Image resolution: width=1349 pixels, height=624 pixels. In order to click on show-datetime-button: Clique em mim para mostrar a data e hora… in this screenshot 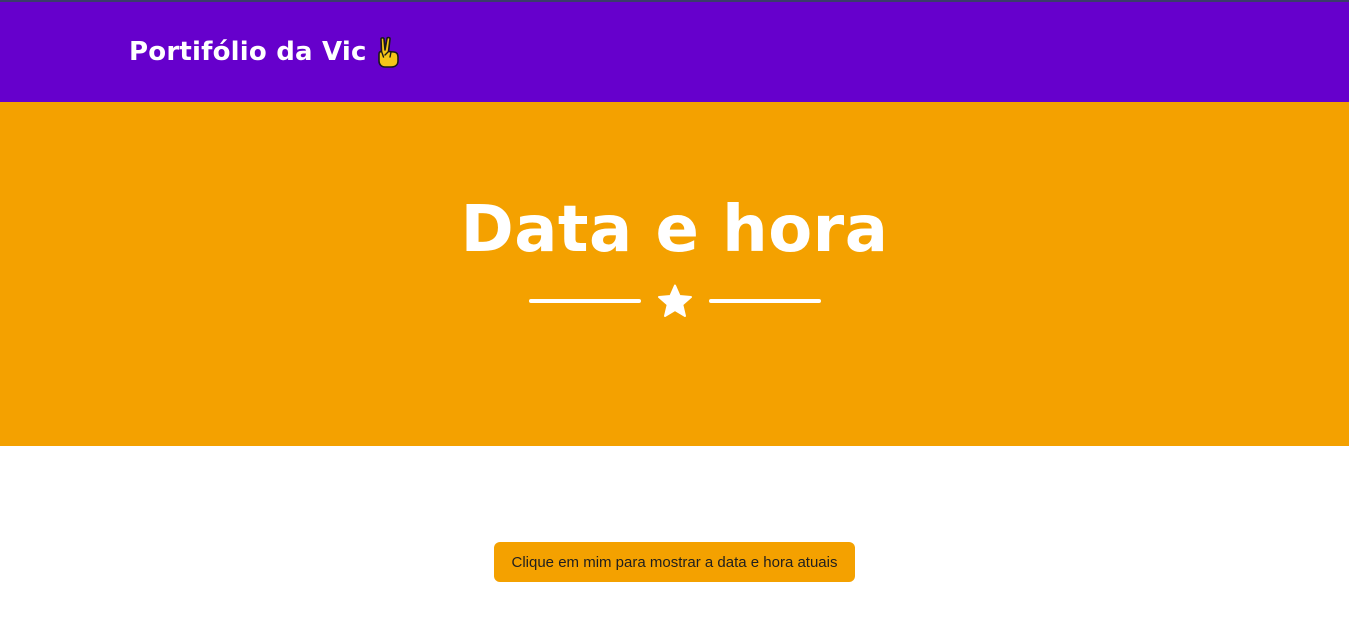, I will do `click(674, 562)`.